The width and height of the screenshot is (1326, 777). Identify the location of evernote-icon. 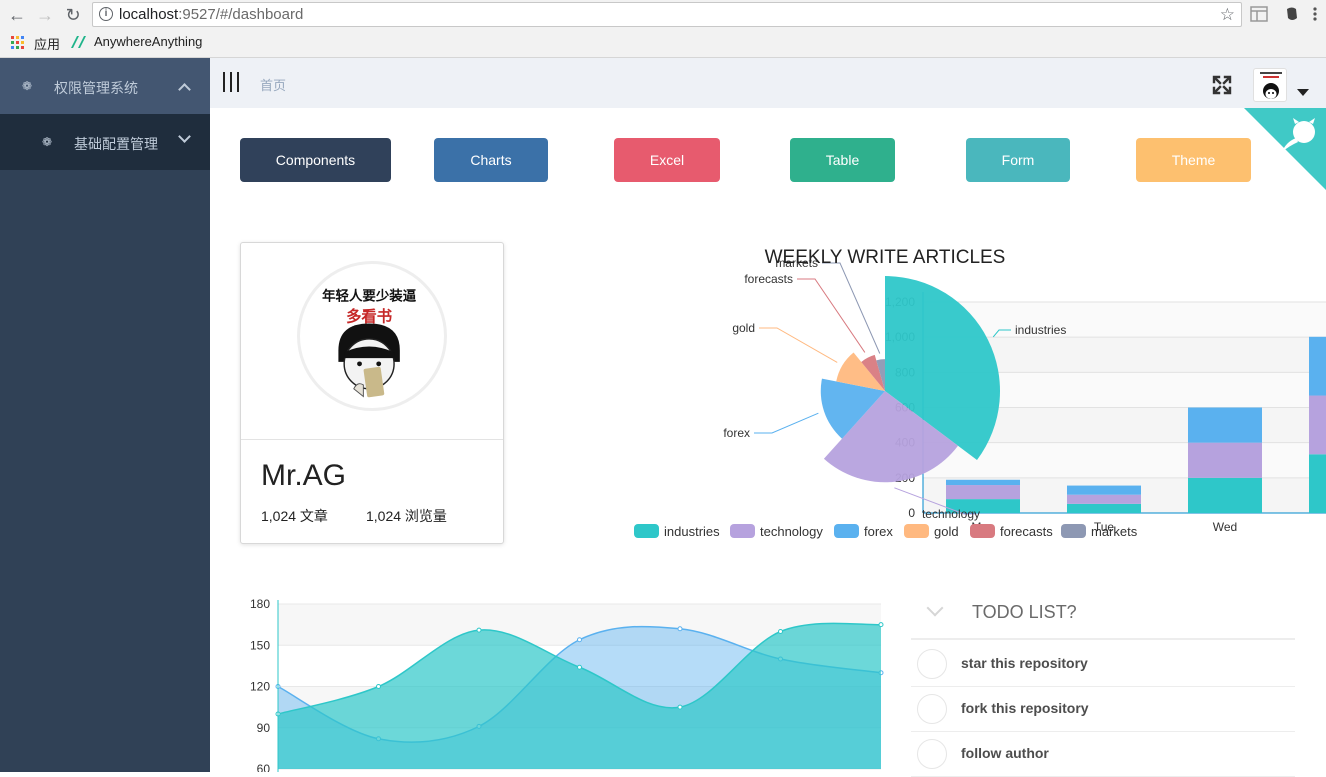
(1292, 14).